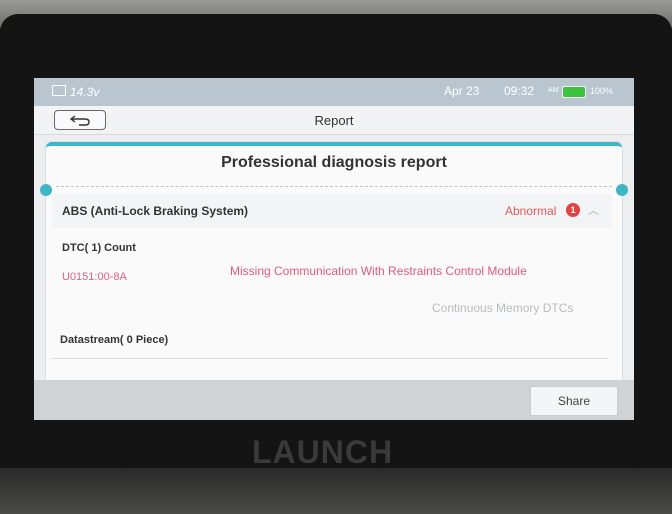 The image size is (672, 514). Describe the element at coordinates (602, 91) in the screenshot. I see `battery-percent: 100%` at that location.